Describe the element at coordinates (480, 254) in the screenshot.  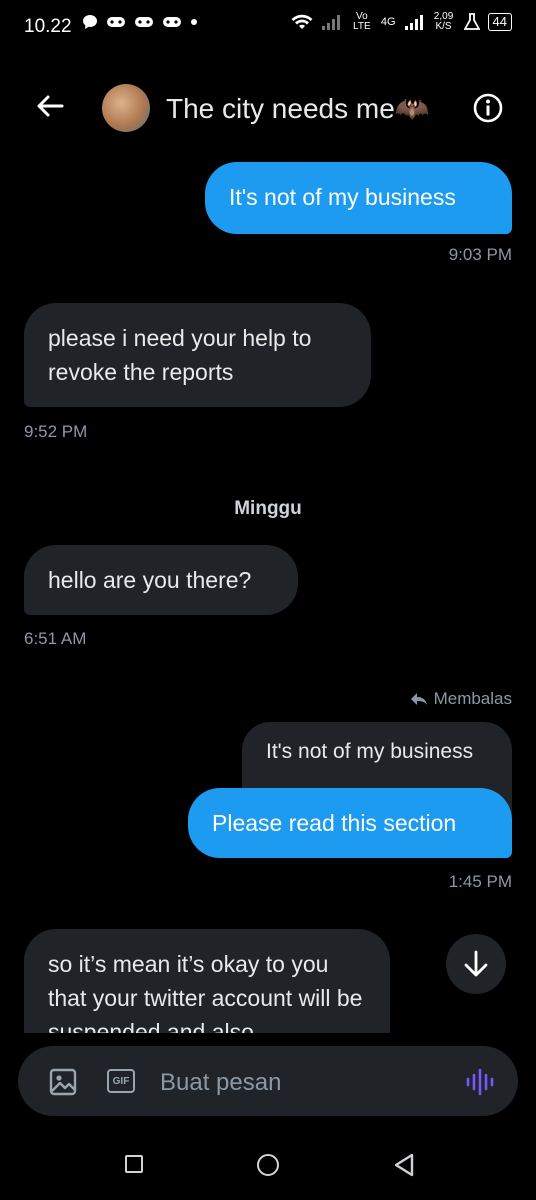
I see `message-timestamp: 9:03 PM` at that location.